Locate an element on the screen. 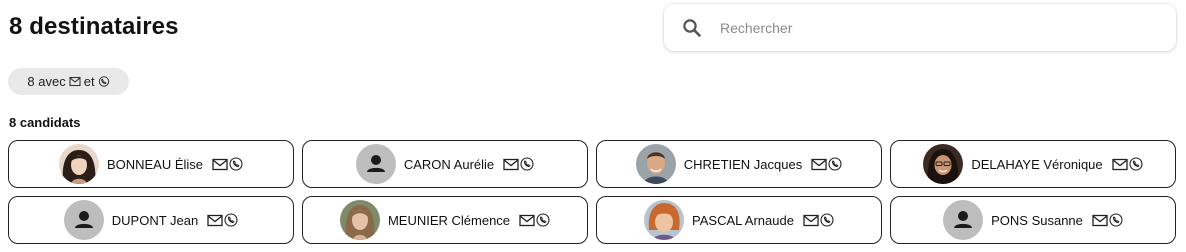 This screenshot has width=1186, height=252. candidate-name: PASCAL Arnaude is located at coordinates (743, 220).